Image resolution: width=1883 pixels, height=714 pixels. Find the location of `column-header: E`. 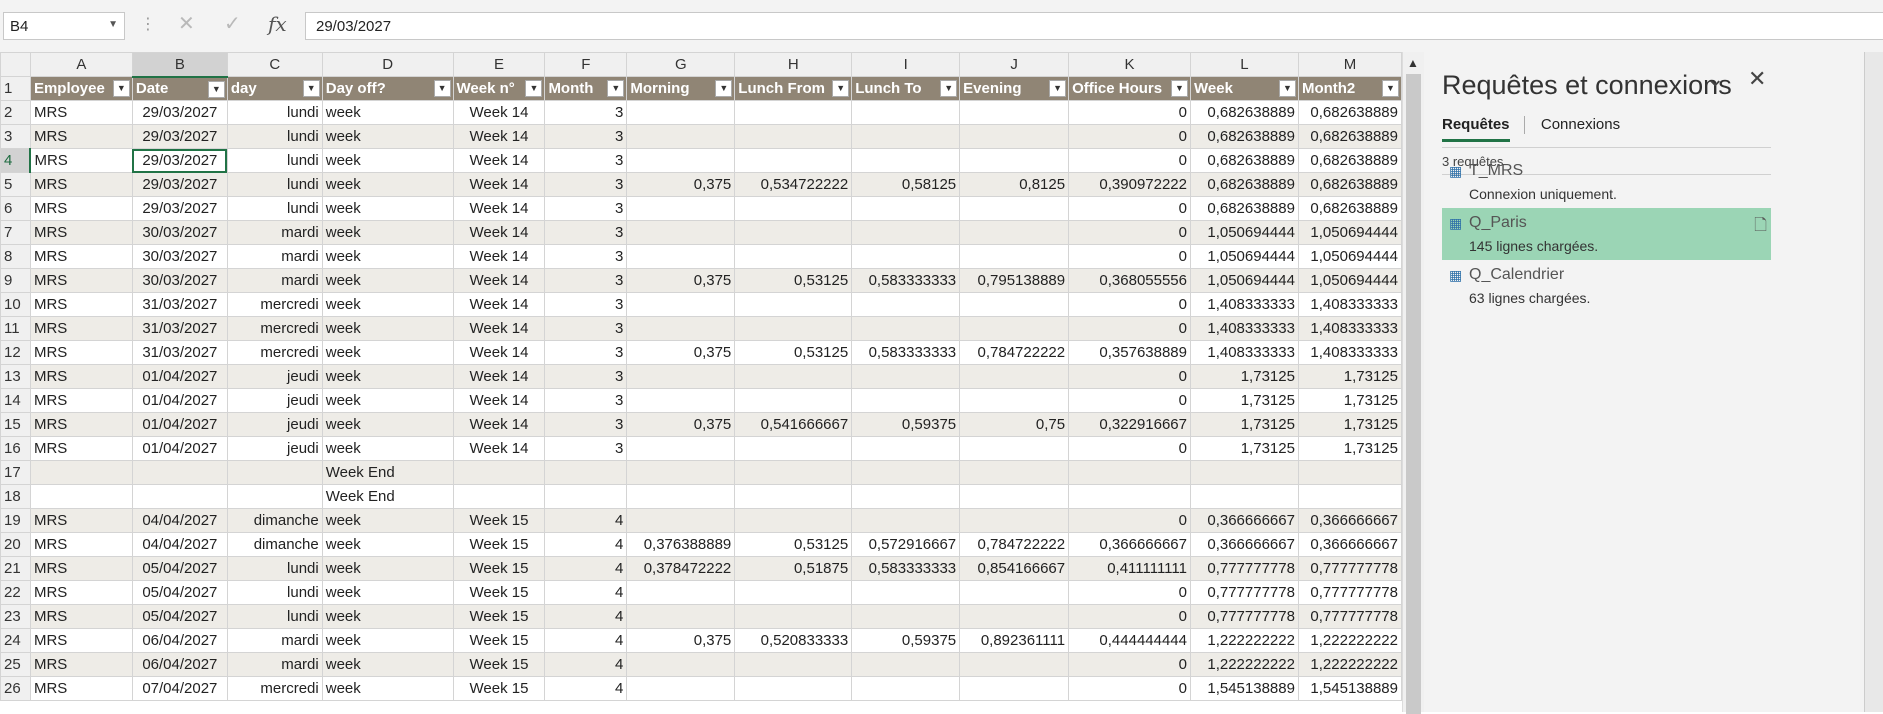

column-header: E is located at coordinates (499, 64).